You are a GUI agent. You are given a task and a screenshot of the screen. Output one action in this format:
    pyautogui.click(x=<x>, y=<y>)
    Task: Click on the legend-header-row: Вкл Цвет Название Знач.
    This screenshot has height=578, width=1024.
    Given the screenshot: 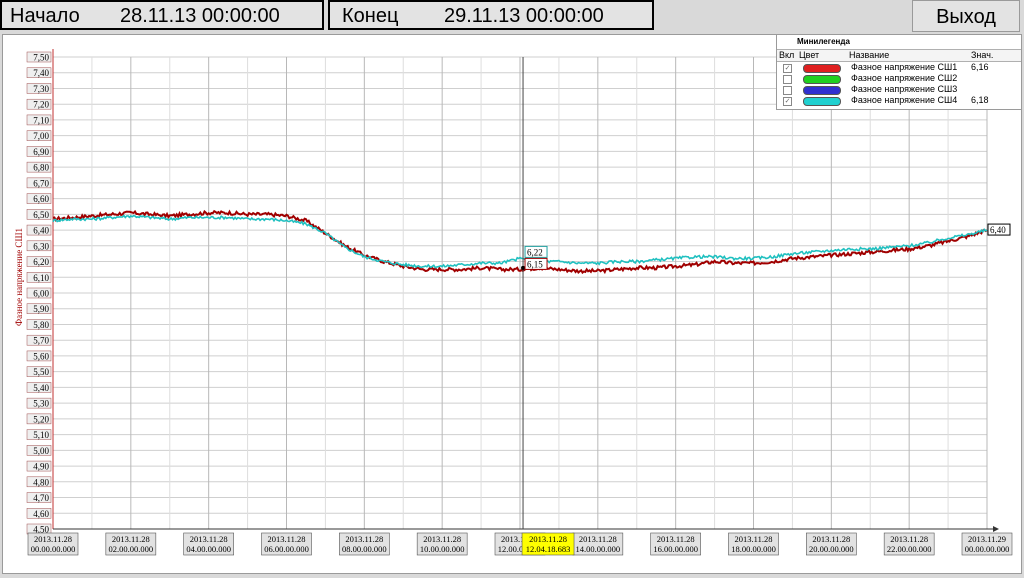 What is the action you would take?
    pyautogui.click(x=899, y=56)
    